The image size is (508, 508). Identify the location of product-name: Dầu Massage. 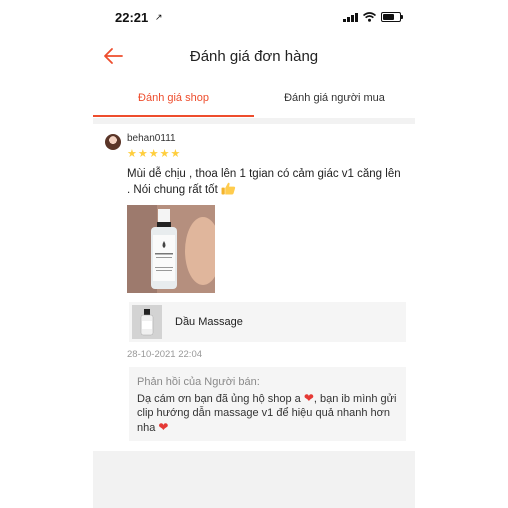
(209, 322).